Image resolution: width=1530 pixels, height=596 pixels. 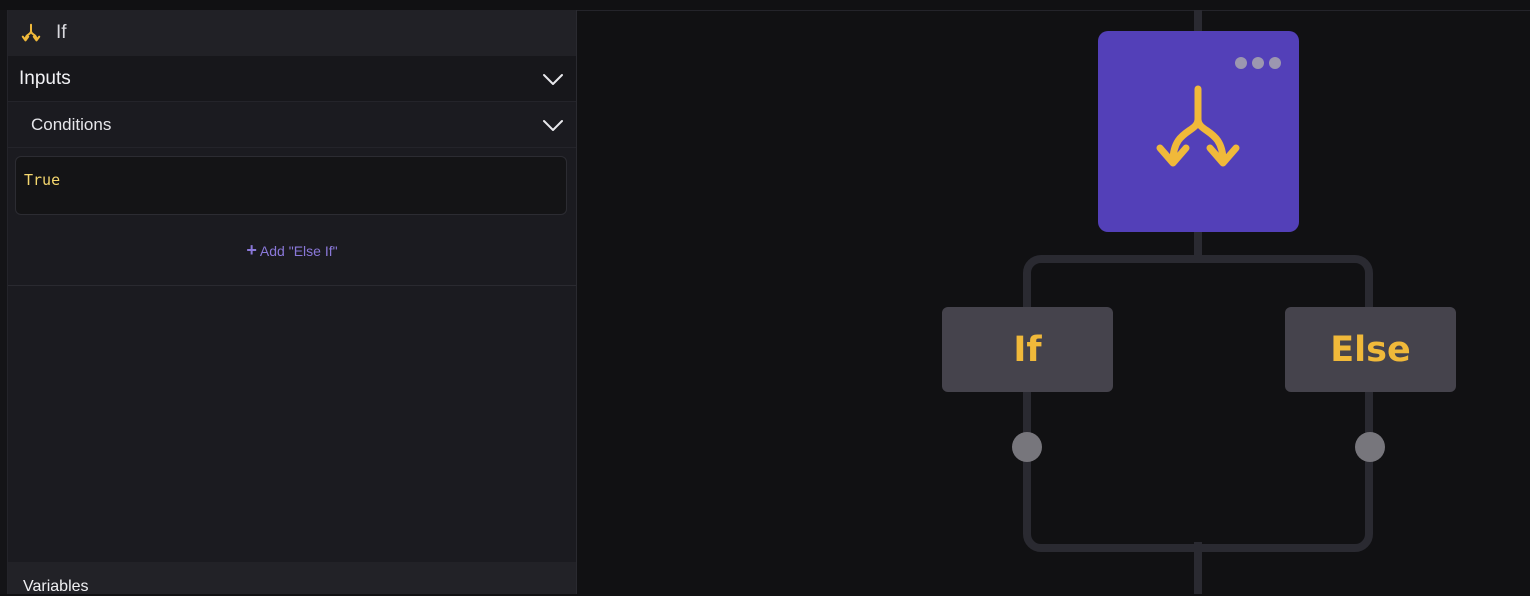 I want to click on add-else-if-label: Add "Else If", so click(x=298, y=250).